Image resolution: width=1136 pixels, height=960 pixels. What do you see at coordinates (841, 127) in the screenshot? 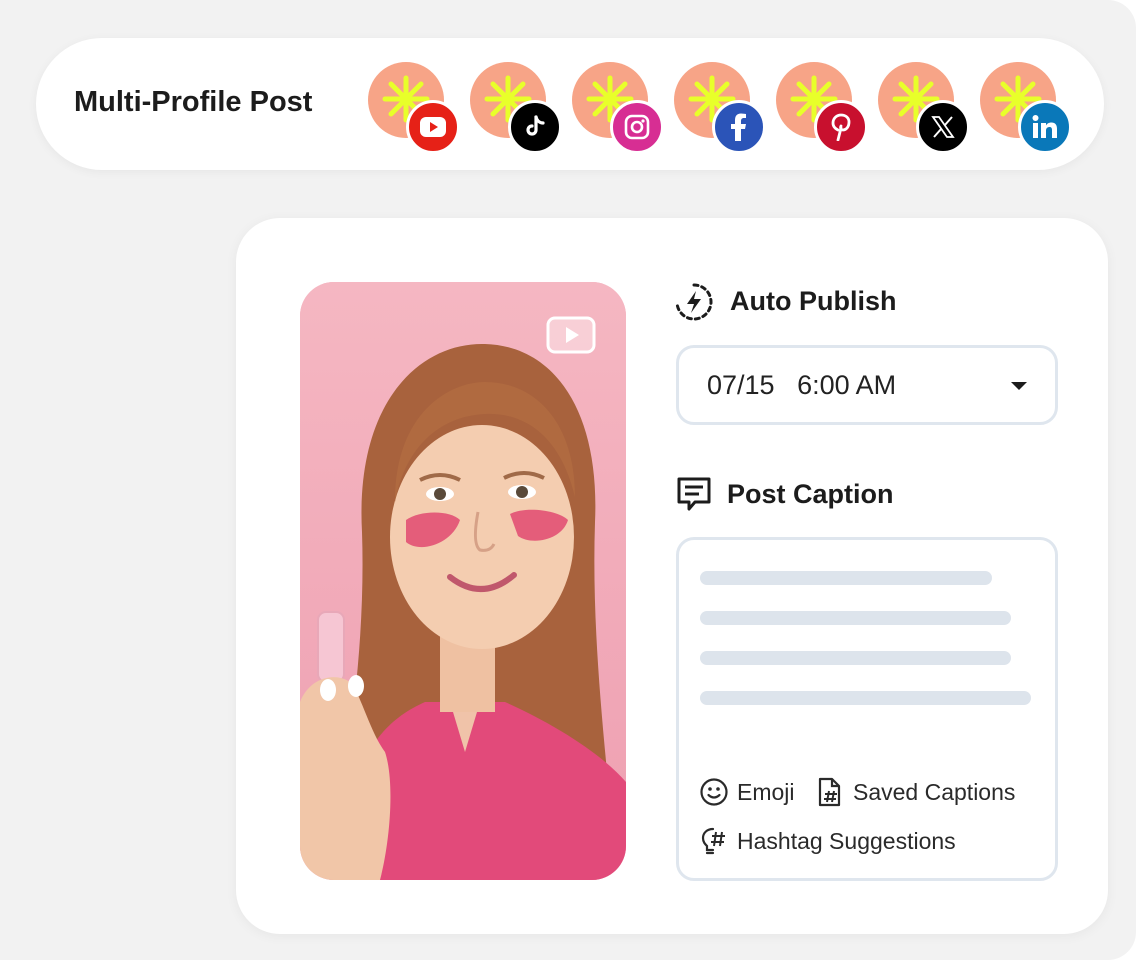
I see `pinterest-icon` at bounding box center [841, 127].